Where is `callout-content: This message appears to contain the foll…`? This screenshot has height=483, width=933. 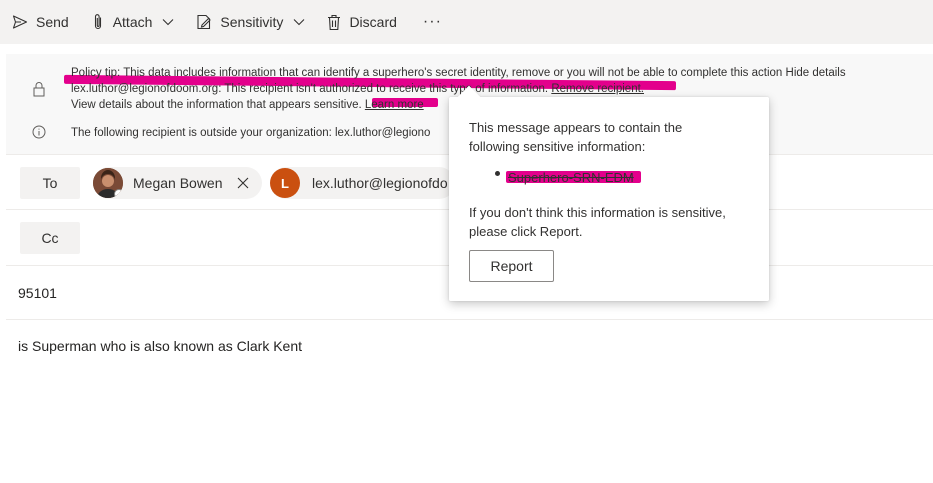
callout-content: This message appears to contain the foll… is located at coordinates (609, 199).